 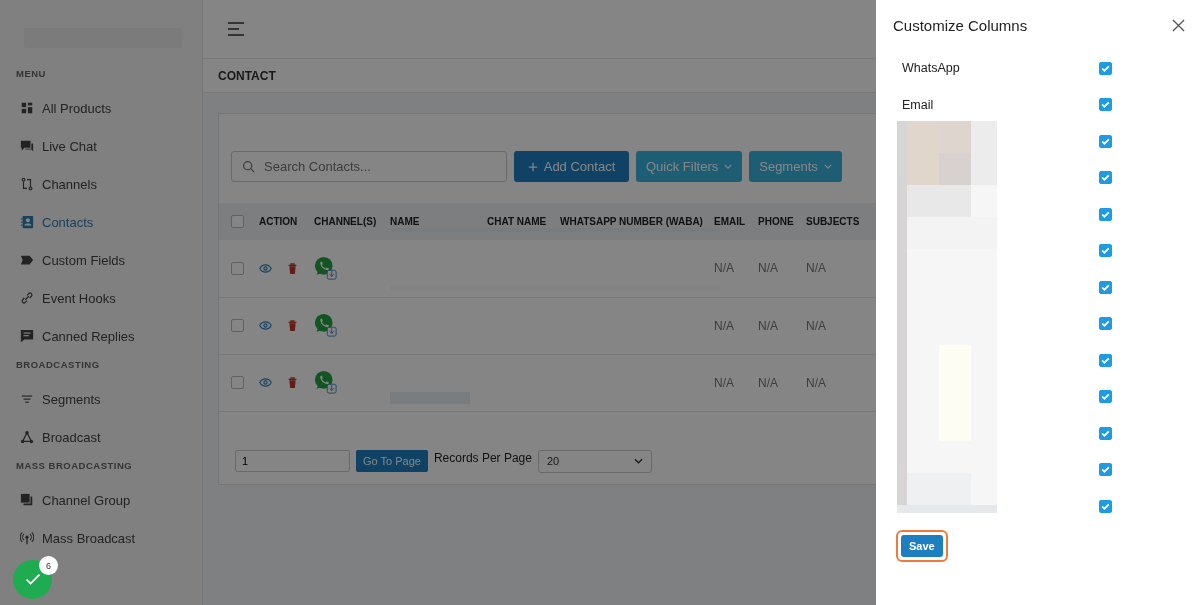 What do you see at coordinates (292, 461) in the screenshot?
I see `page-number-field: 1` at bounding box center [292, 461].